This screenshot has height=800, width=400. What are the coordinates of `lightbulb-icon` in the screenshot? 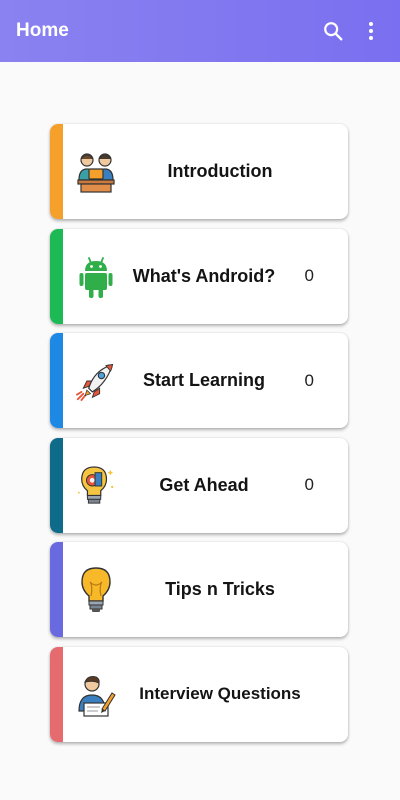 It's located at (96, 590).